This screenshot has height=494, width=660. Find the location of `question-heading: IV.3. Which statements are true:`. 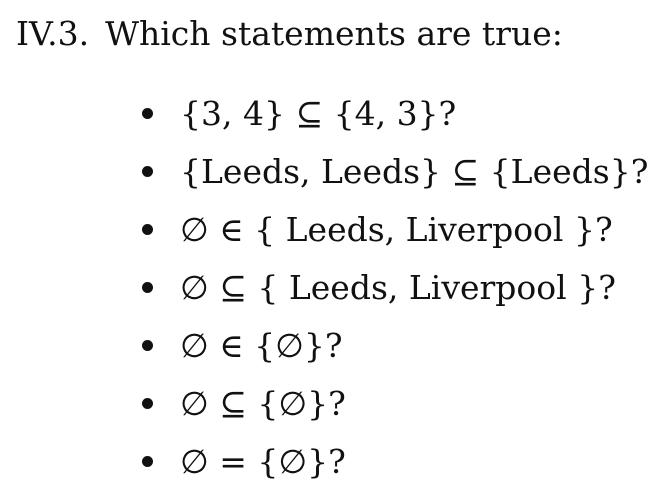

question-heading: IV.3. Which statements are true: is located at coordinates (289, 34).